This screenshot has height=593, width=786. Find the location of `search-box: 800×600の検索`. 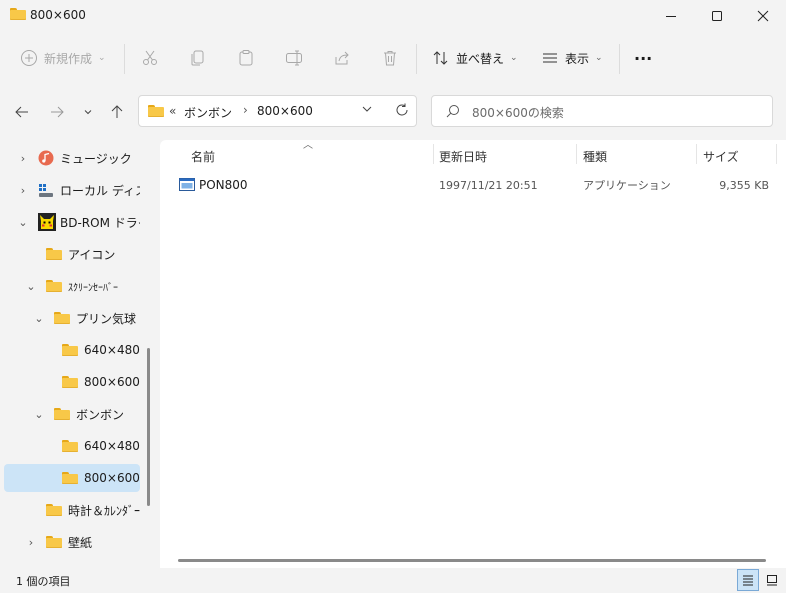

search-box: 800×600の検索 is located at coordinates (602, 111).